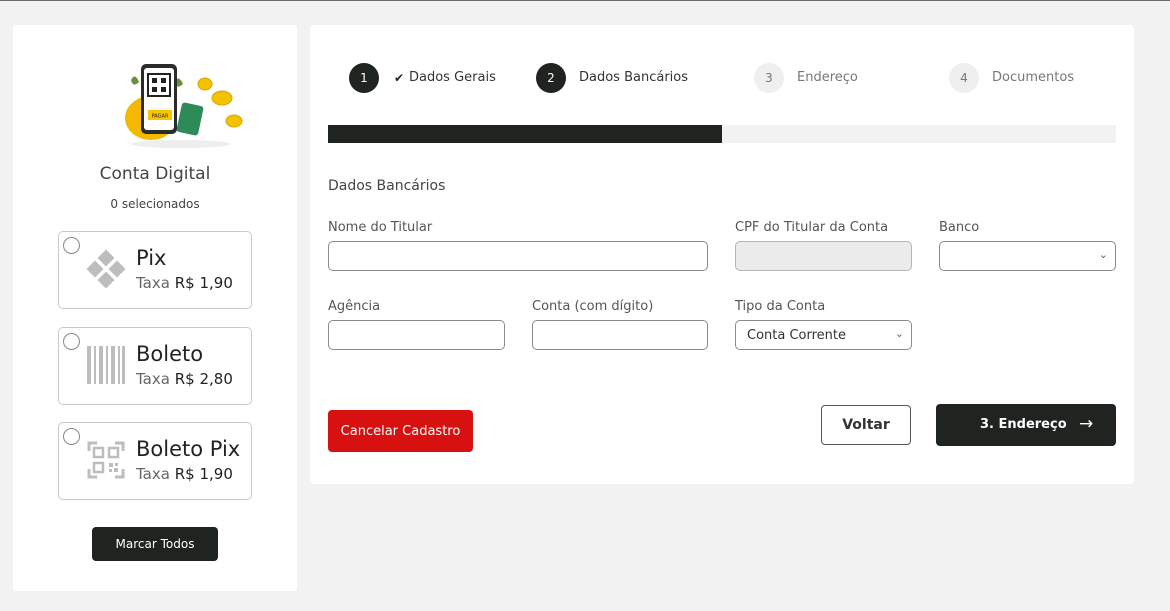 The height and width of the screenshot is (611, 1170). Describe the element at coordinates (1027, 256) in the screenshot. I see `bank-select: ⌄` at that location.